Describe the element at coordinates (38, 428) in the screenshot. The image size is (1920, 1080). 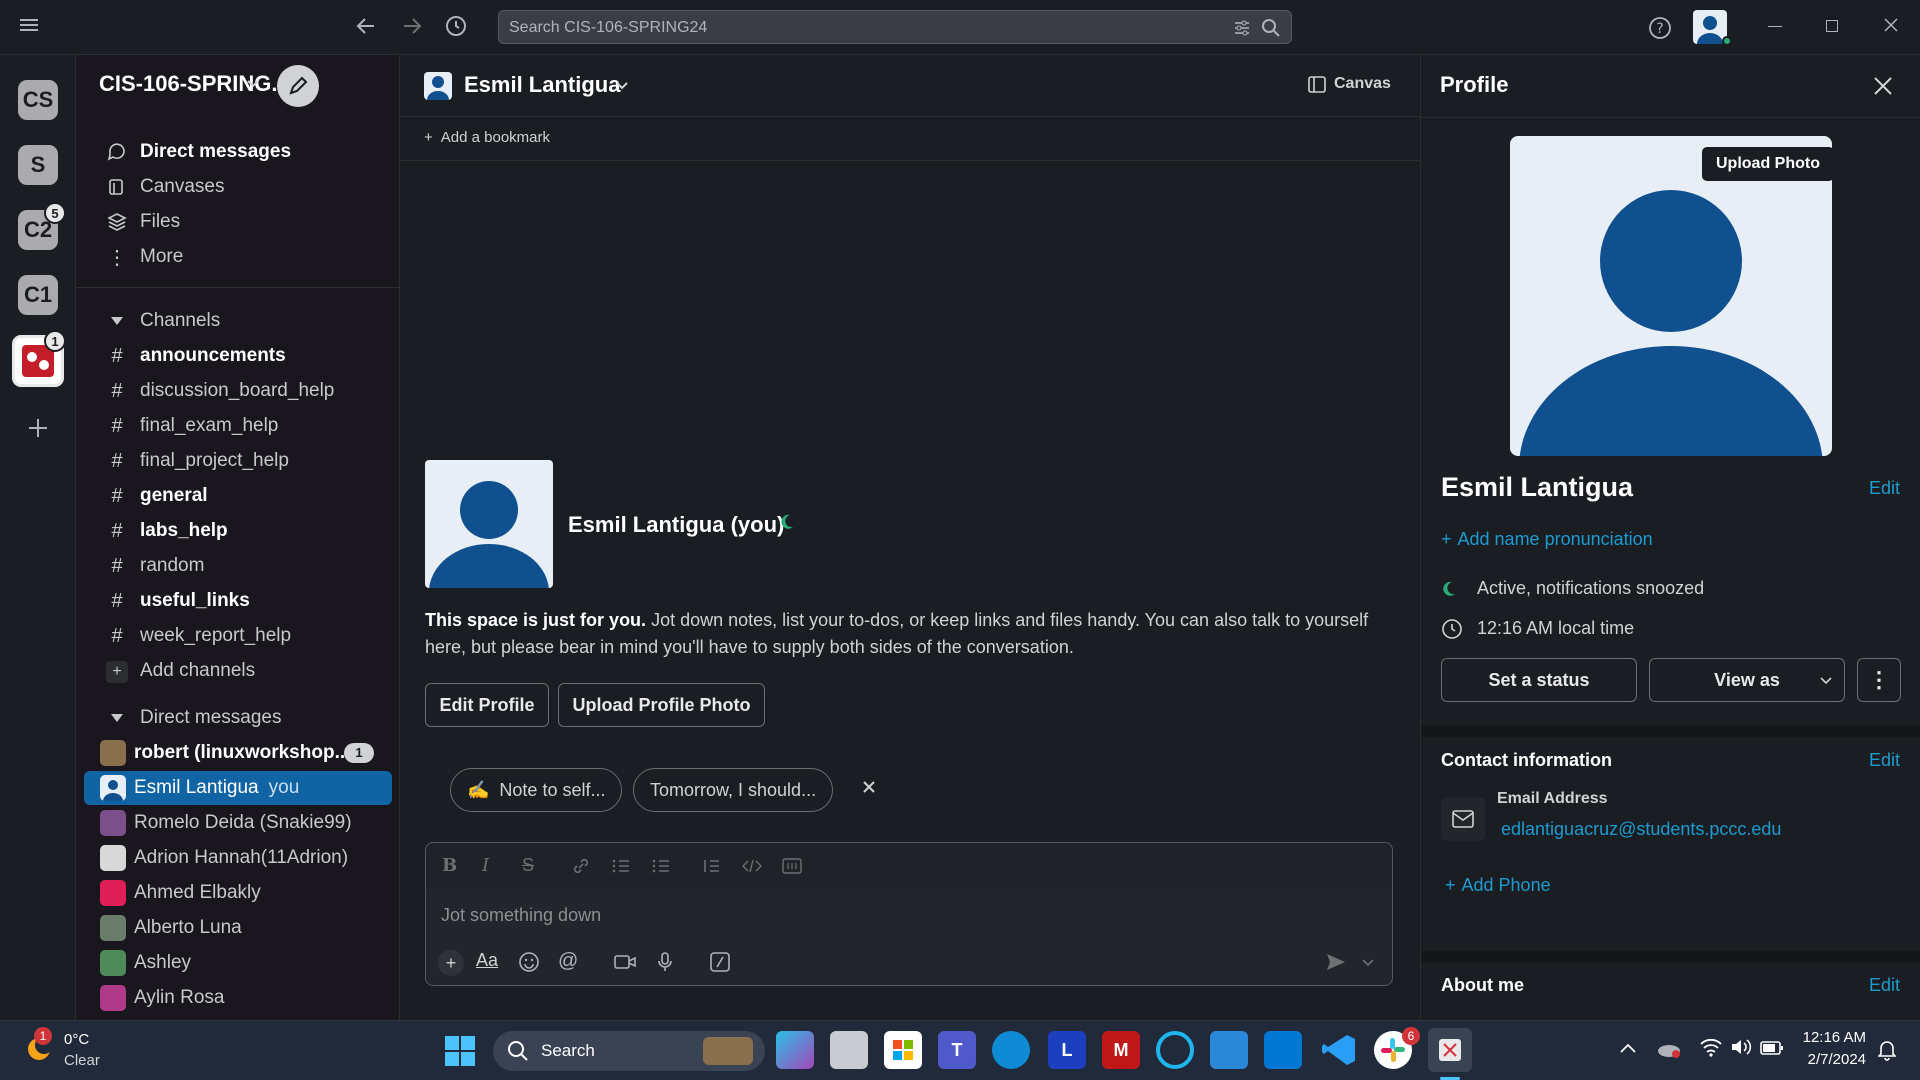
I see `add-workspace-icon` at that location.